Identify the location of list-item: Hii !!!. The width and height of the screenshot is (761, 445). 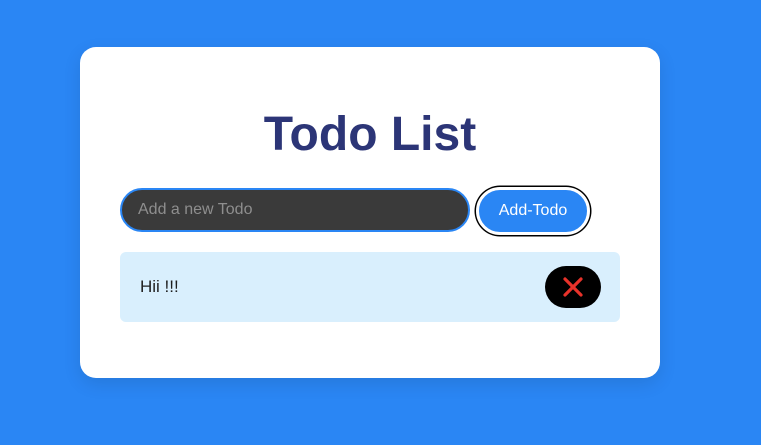
(370, 287).